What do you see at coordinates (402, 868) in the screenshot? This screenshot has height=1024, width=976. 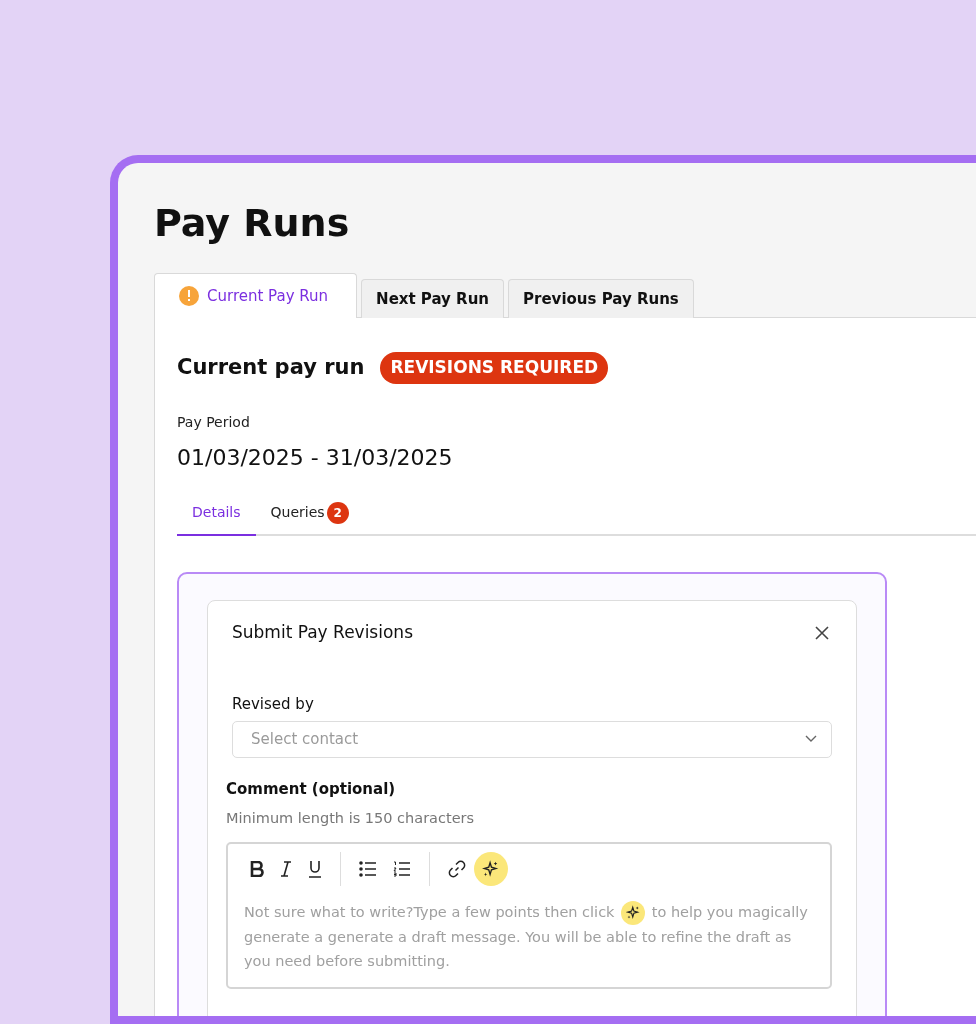 I see `numbered-list-icon` at bounding box center [402, 868].